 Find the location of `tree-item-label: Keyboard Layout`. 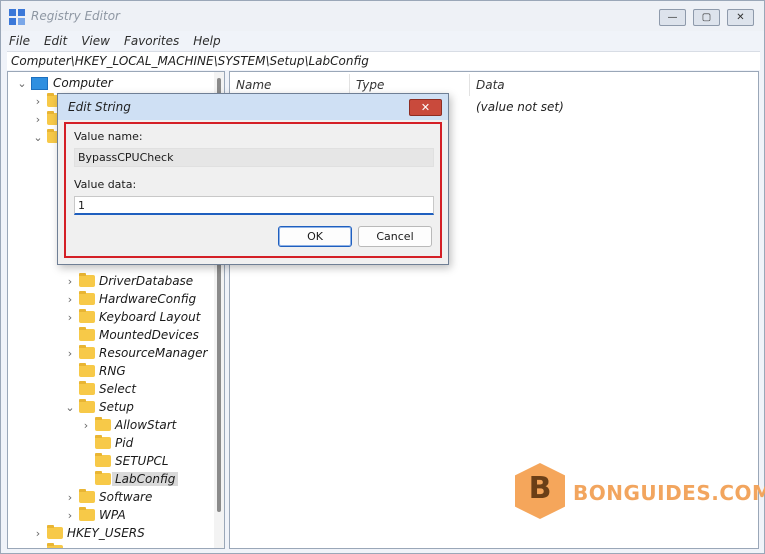

tree-item-label: Keyboard Layout is located at coordinates (150, 317).